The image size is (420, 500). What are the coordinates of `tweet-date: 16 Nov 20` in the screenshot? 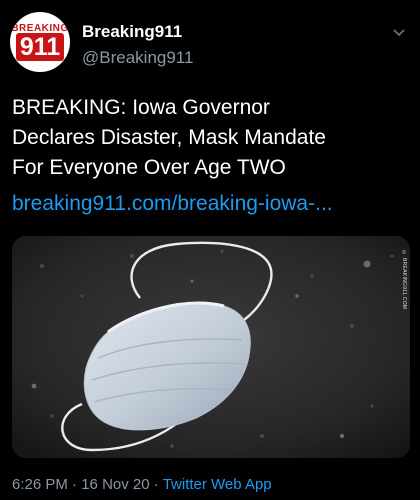 It's located at (115, 484).